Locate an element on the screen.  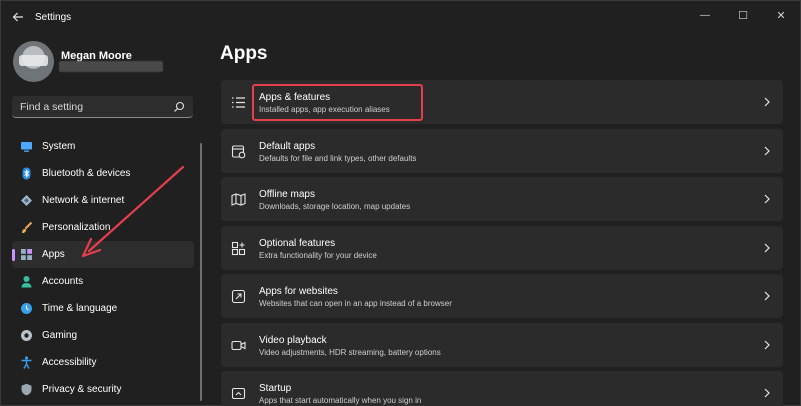
sidebar-item-label: Accessibility is located at coordinates (69, 362).